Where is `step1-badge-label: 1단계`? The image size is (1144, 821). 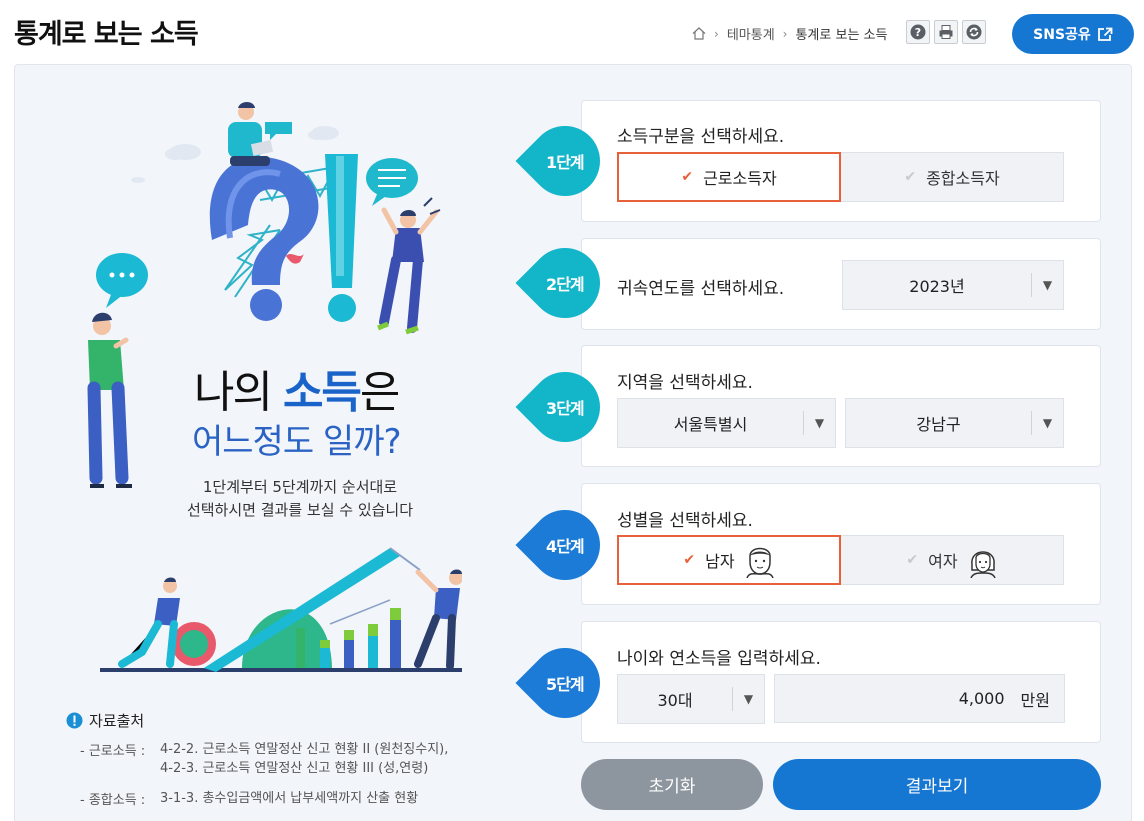 step1-badge-label: 1단계 is located at coordinates (565, 162).